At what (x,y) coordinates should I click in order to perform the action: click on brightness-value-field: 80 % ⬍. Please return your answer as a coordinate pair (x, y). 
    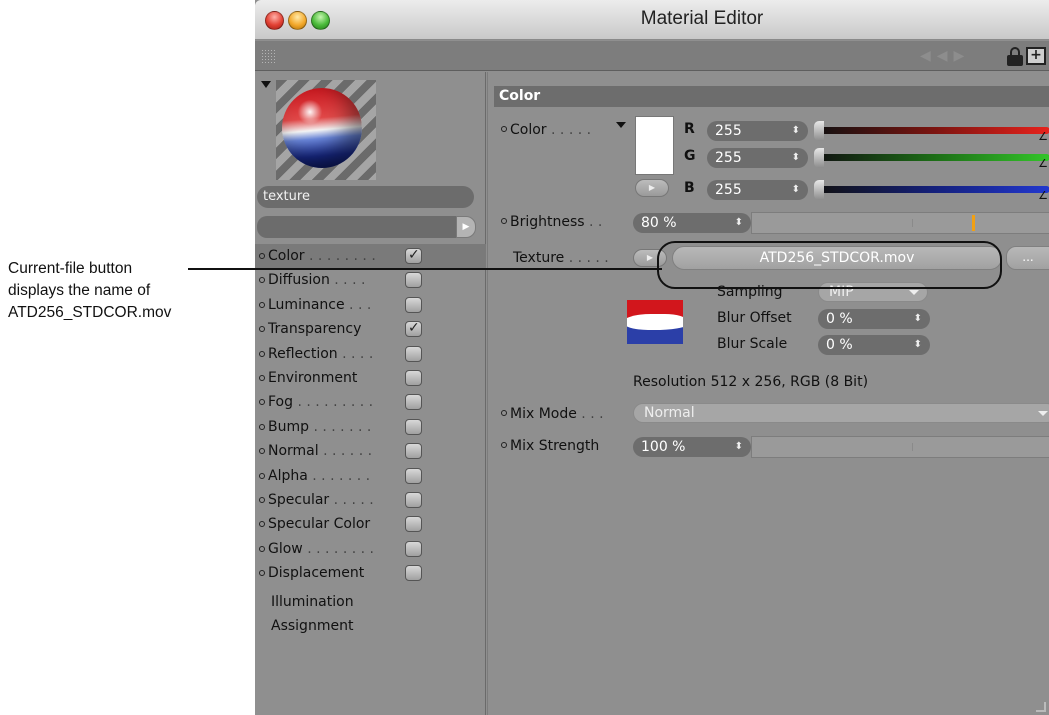
    Looking at the image, I should click on (692, 223).